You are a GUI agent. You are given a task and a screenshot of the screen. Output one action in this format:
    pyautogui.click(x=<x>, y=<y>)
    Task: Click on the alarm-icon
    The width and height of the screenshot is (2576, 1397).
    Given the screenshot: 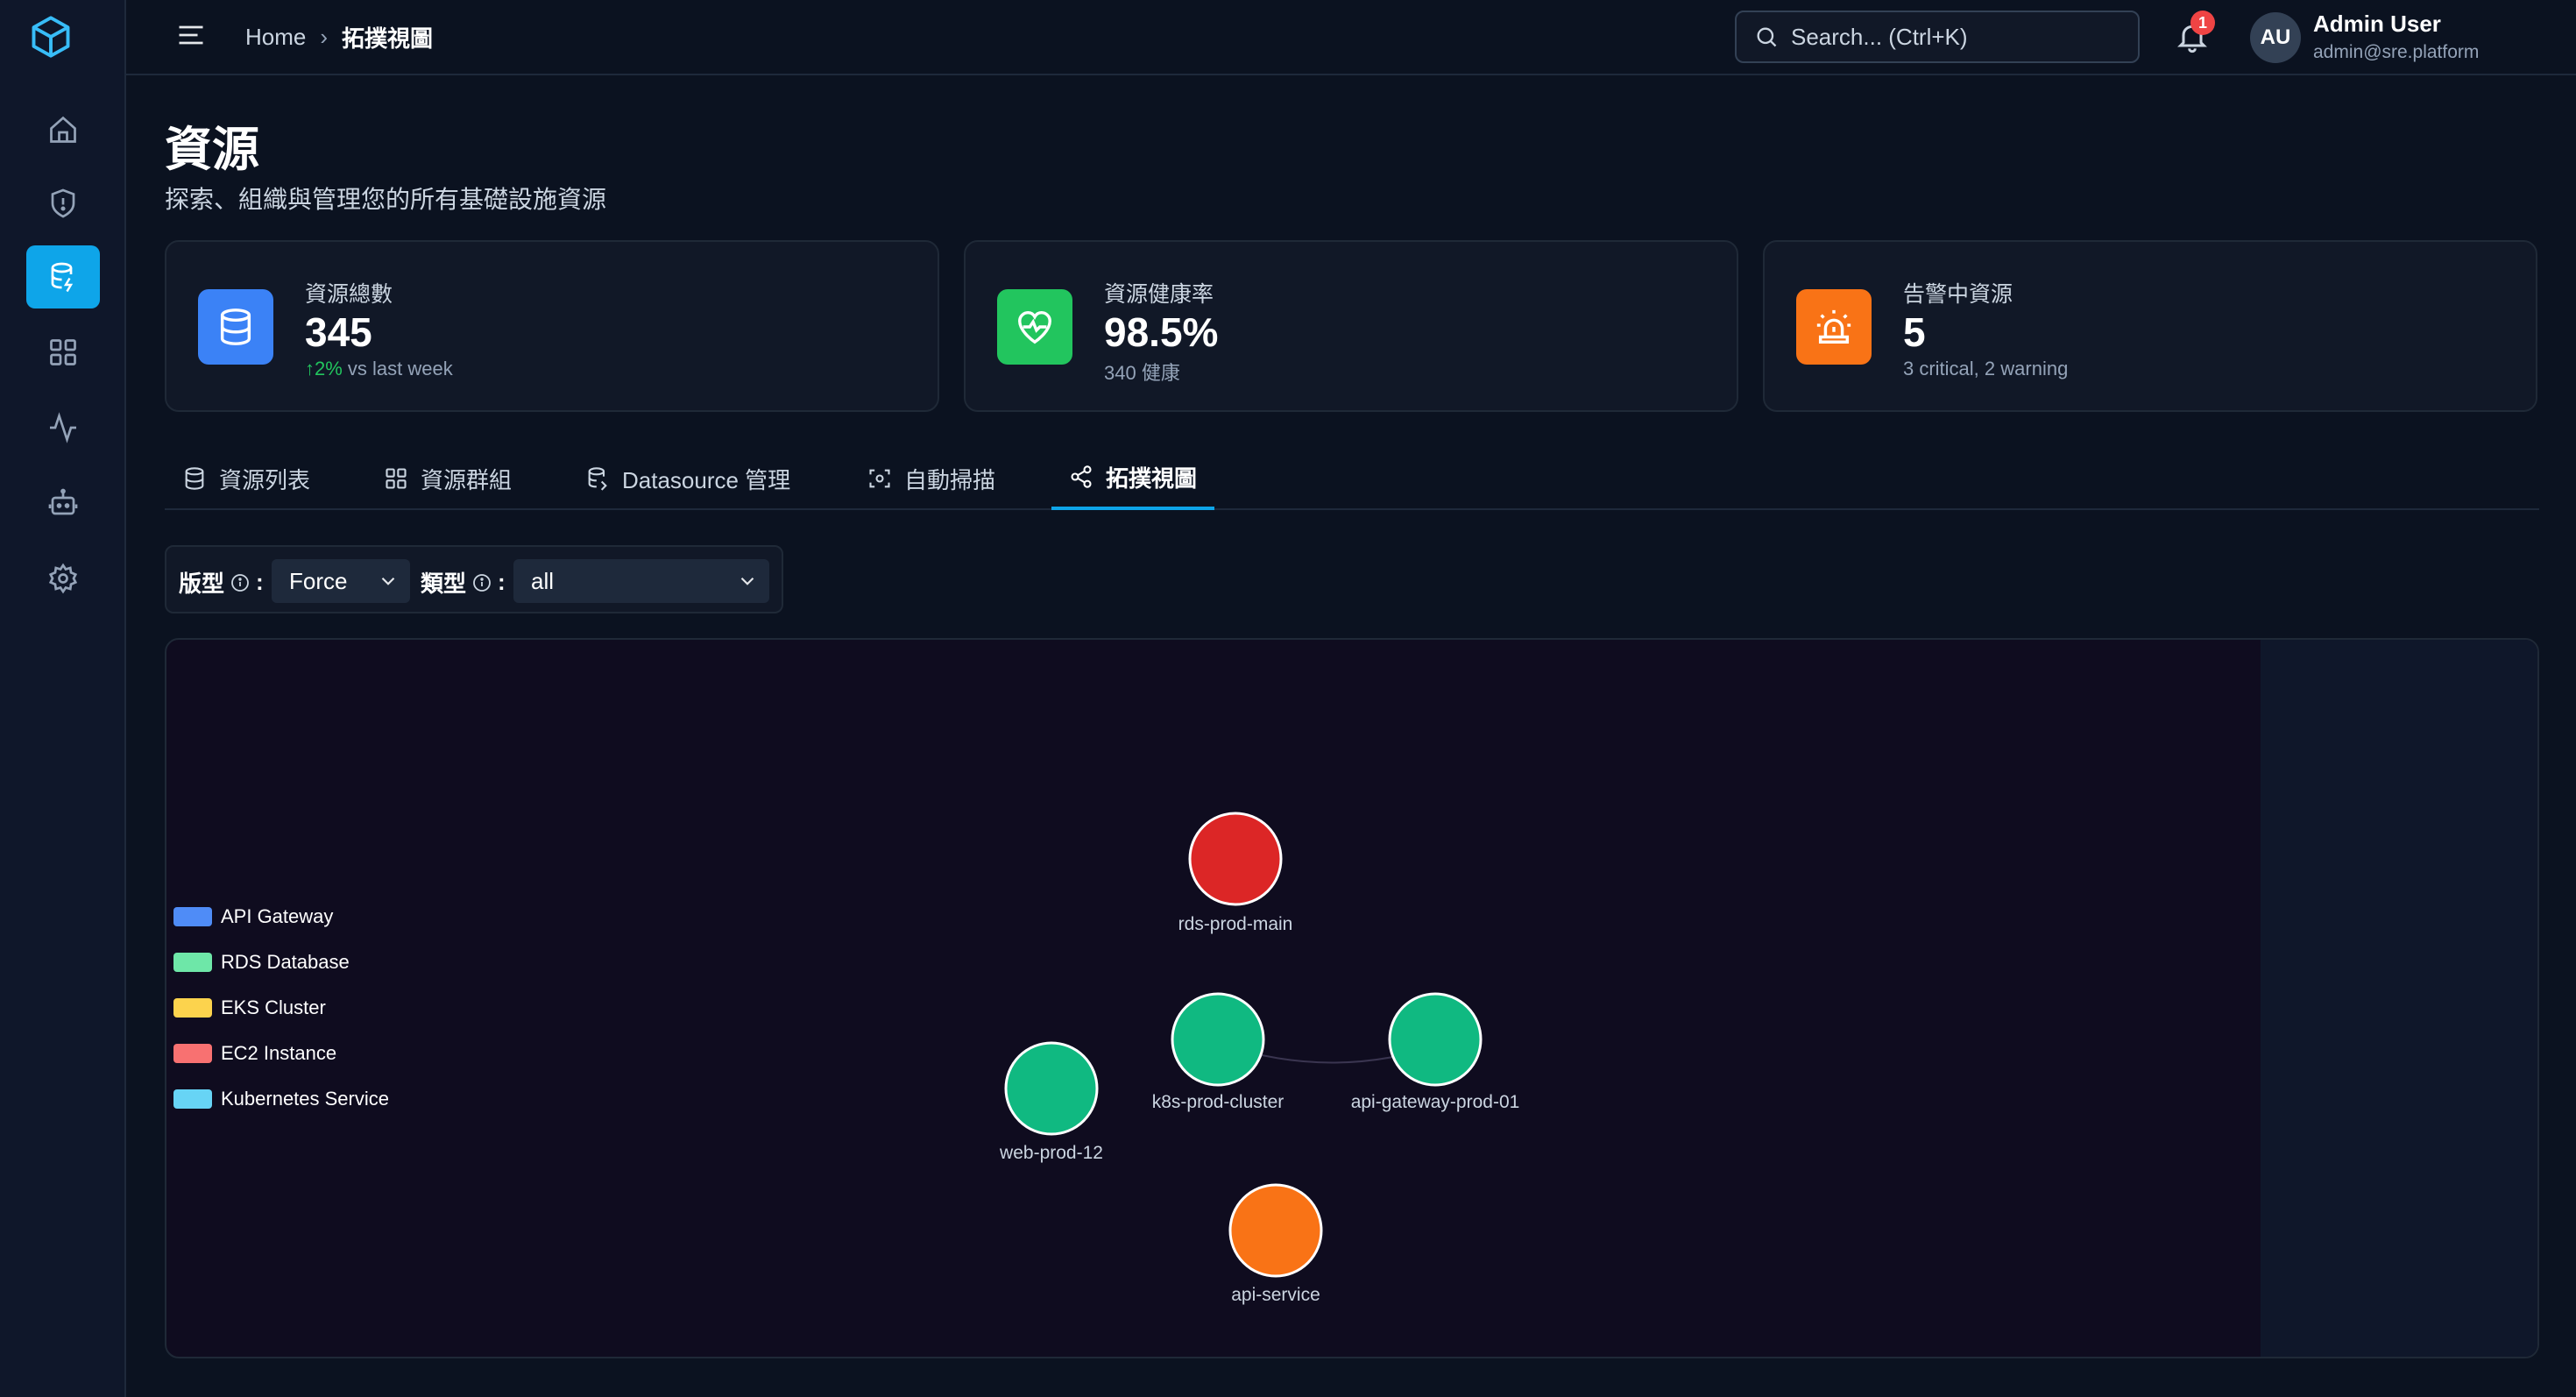 What is the action you would take?
    pyautogui.click(x=1834, y=327)
    